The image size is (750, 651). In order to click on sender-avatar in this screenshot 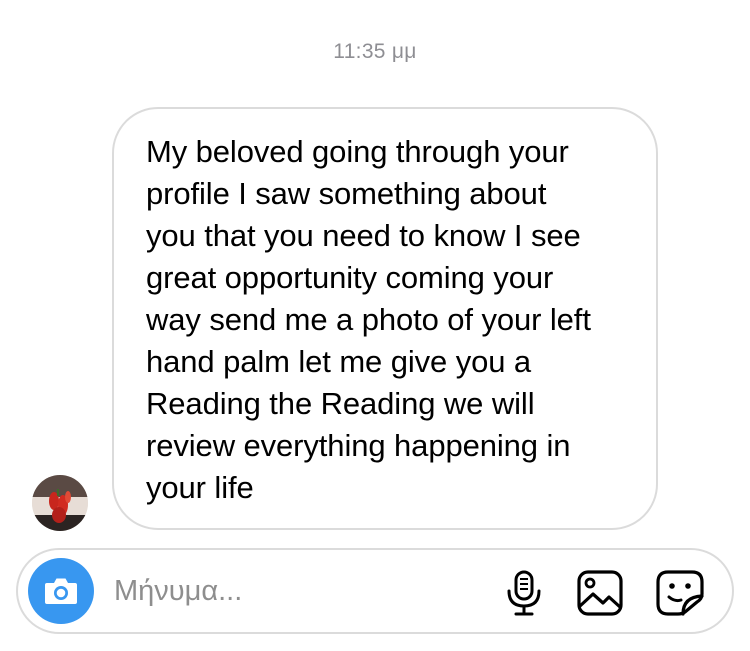, I will do `click(60, 503)`.